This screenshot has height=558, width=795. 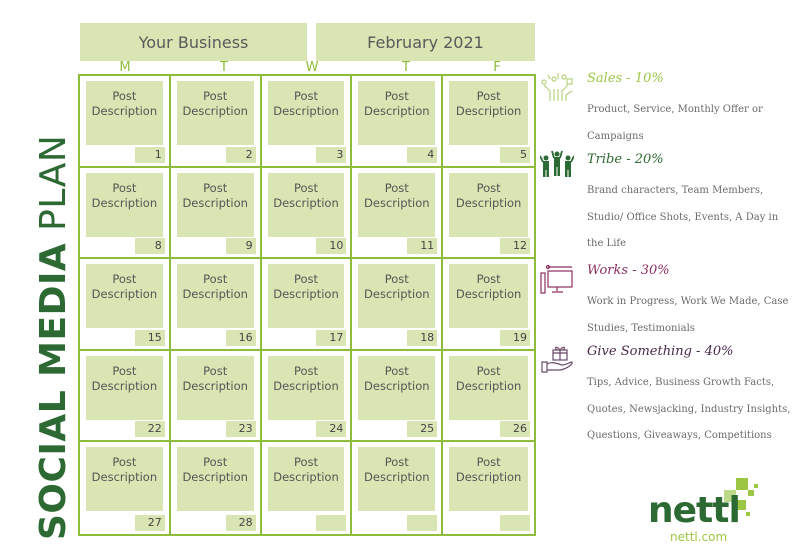 I want to click on legend-title: Sales - 10%, so click(x=625, y=78).